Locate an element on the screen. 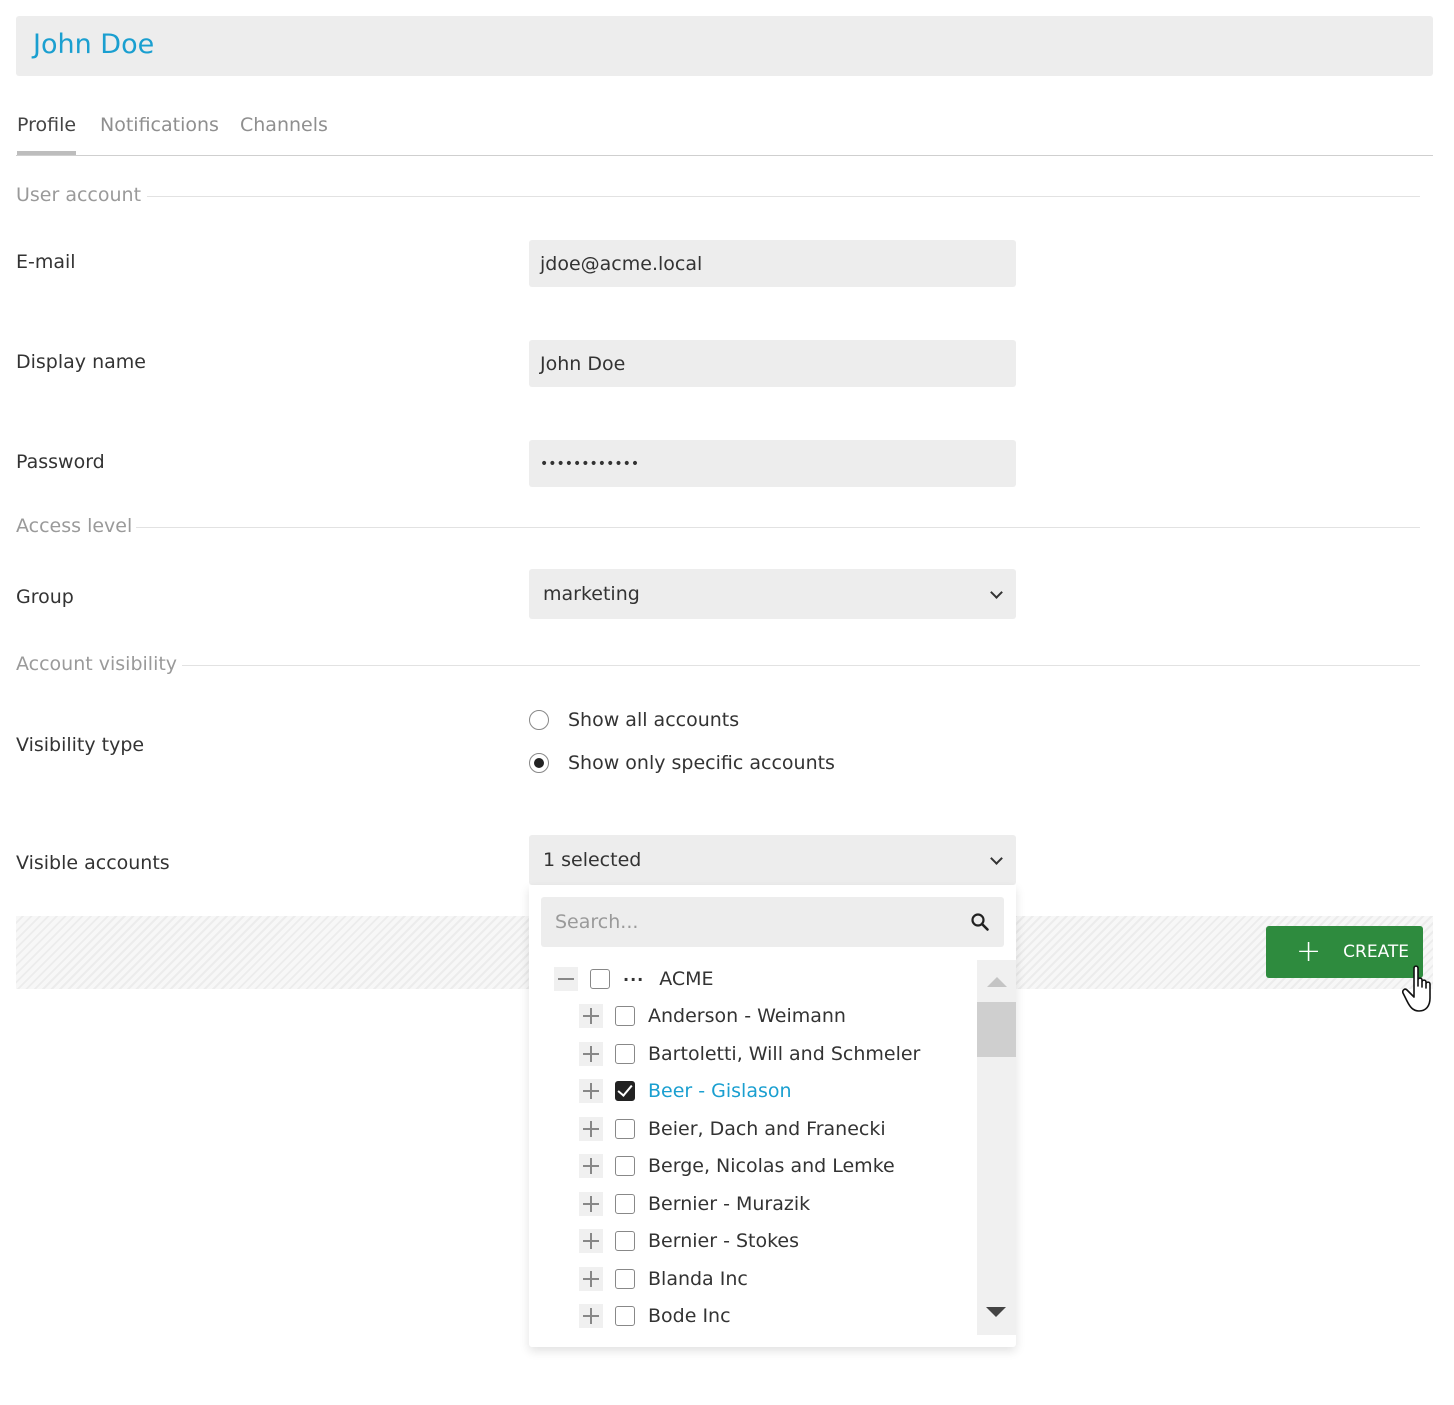 The image size is (1454, 1405). page-header: John Doe is located at coordinates (724, 46).